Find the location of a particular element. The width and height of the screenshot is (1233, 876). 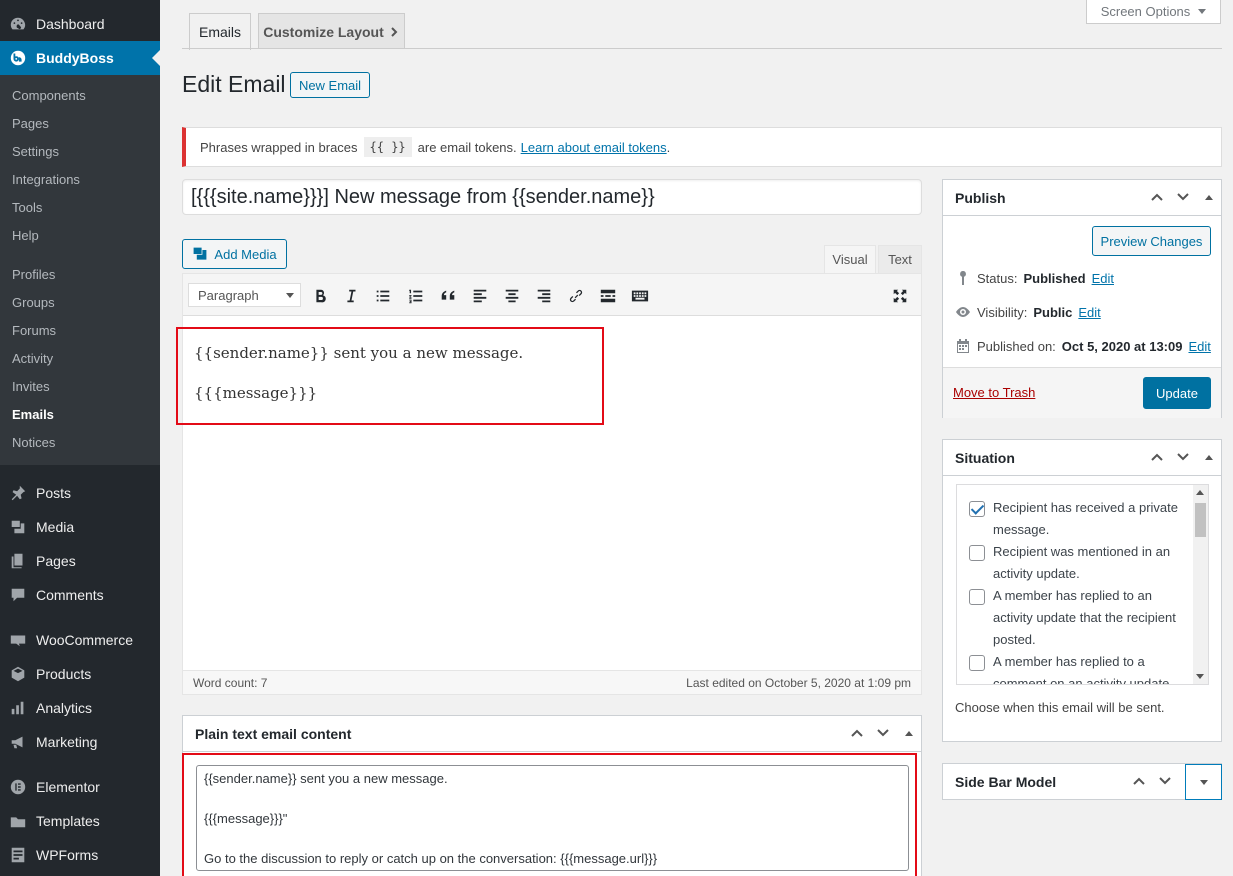

insert-link-button is located at coordinates (576, 296).